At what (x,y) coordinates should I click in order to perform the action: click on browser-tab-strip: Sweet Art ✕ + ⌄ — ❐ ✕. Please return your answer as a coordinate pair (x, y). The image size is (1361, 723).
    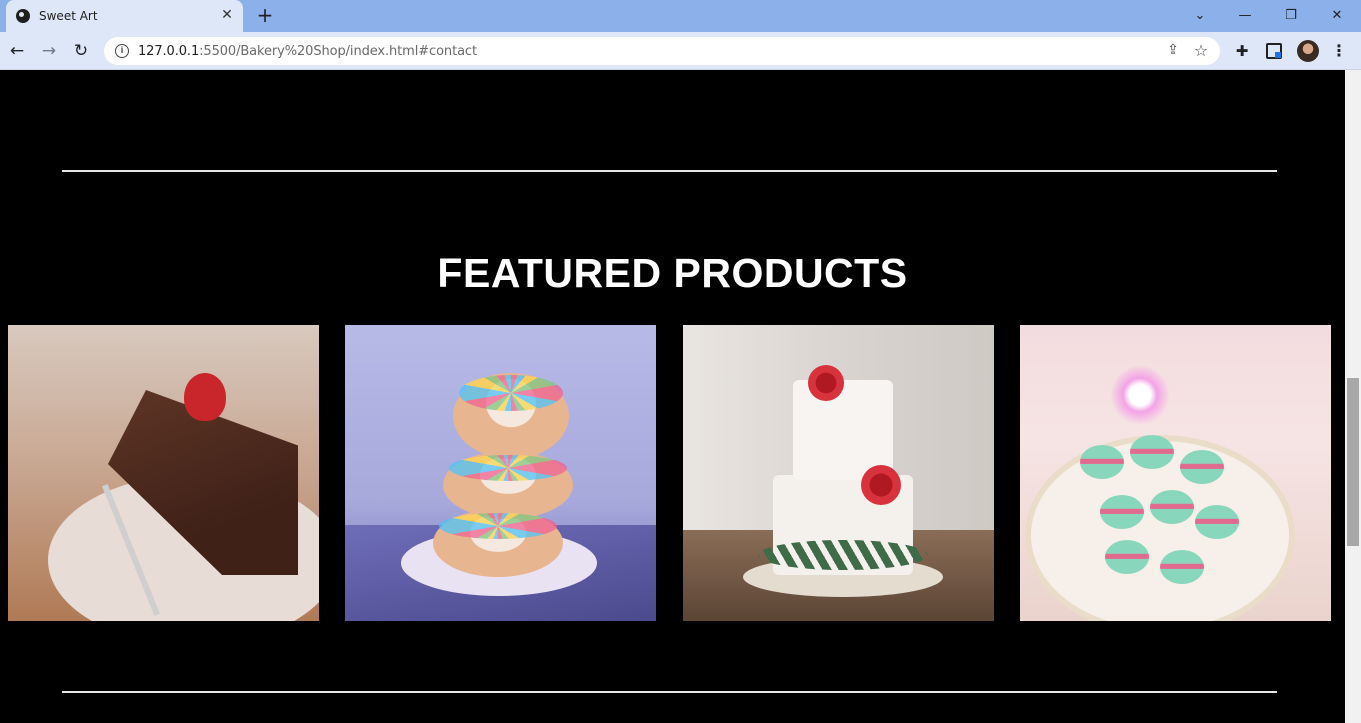
    Looking at the image, I should click on (680, 16).